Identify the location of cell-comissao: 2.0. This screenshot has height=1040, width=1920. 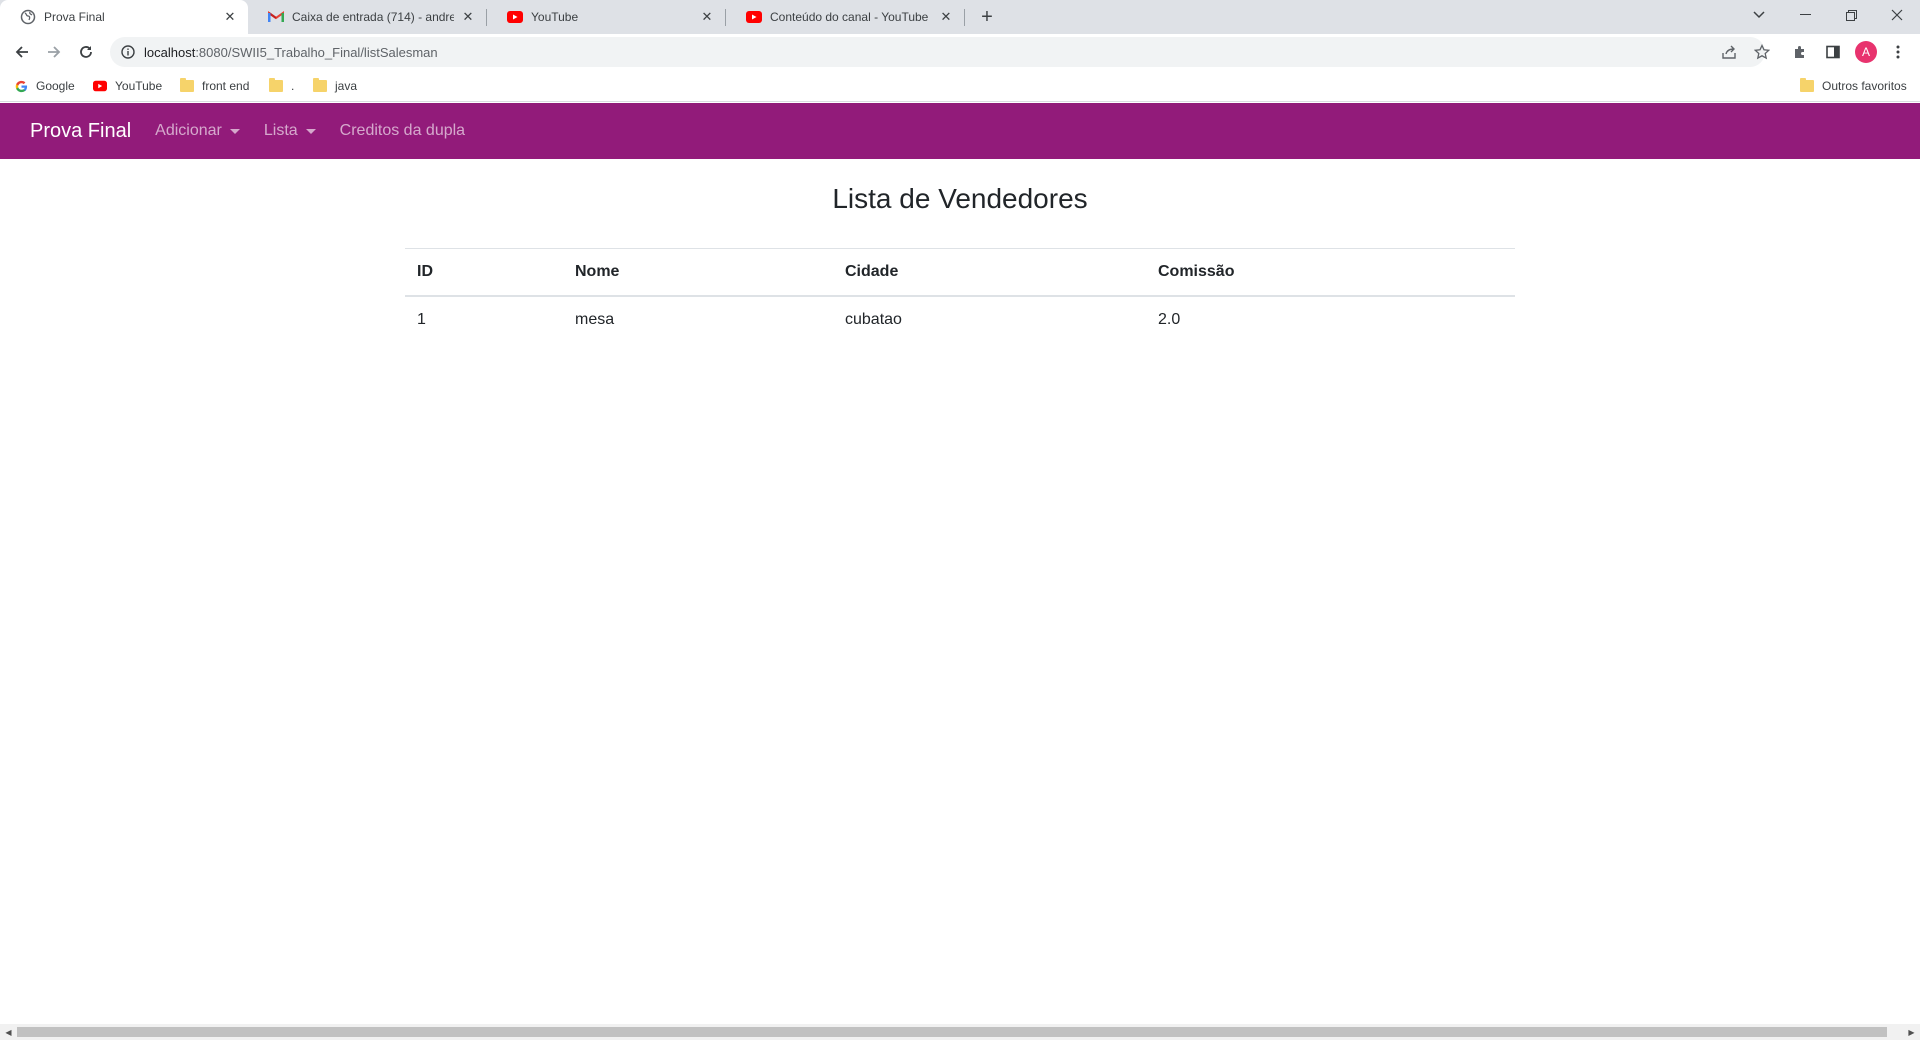
(1169, 319).